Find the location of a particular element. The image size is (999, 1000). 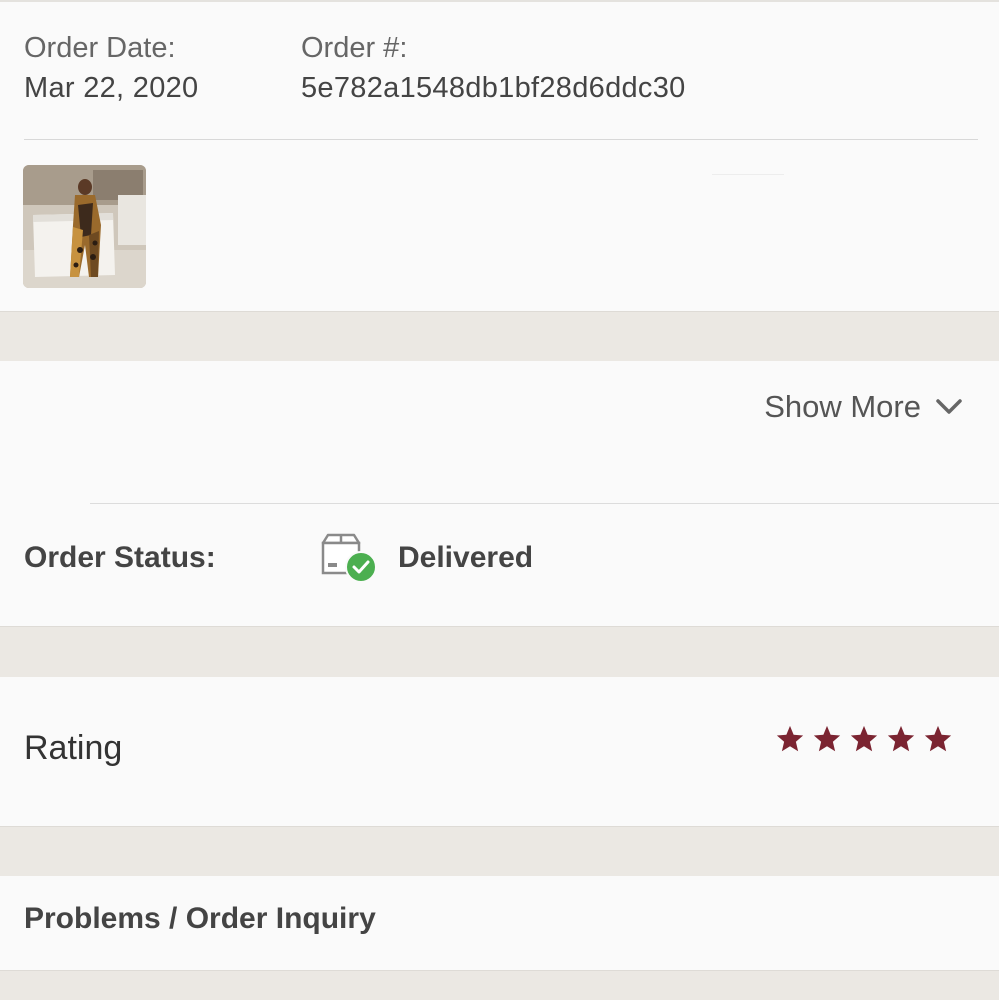

show-more-button: Show More is located at coordinates (863, 407).